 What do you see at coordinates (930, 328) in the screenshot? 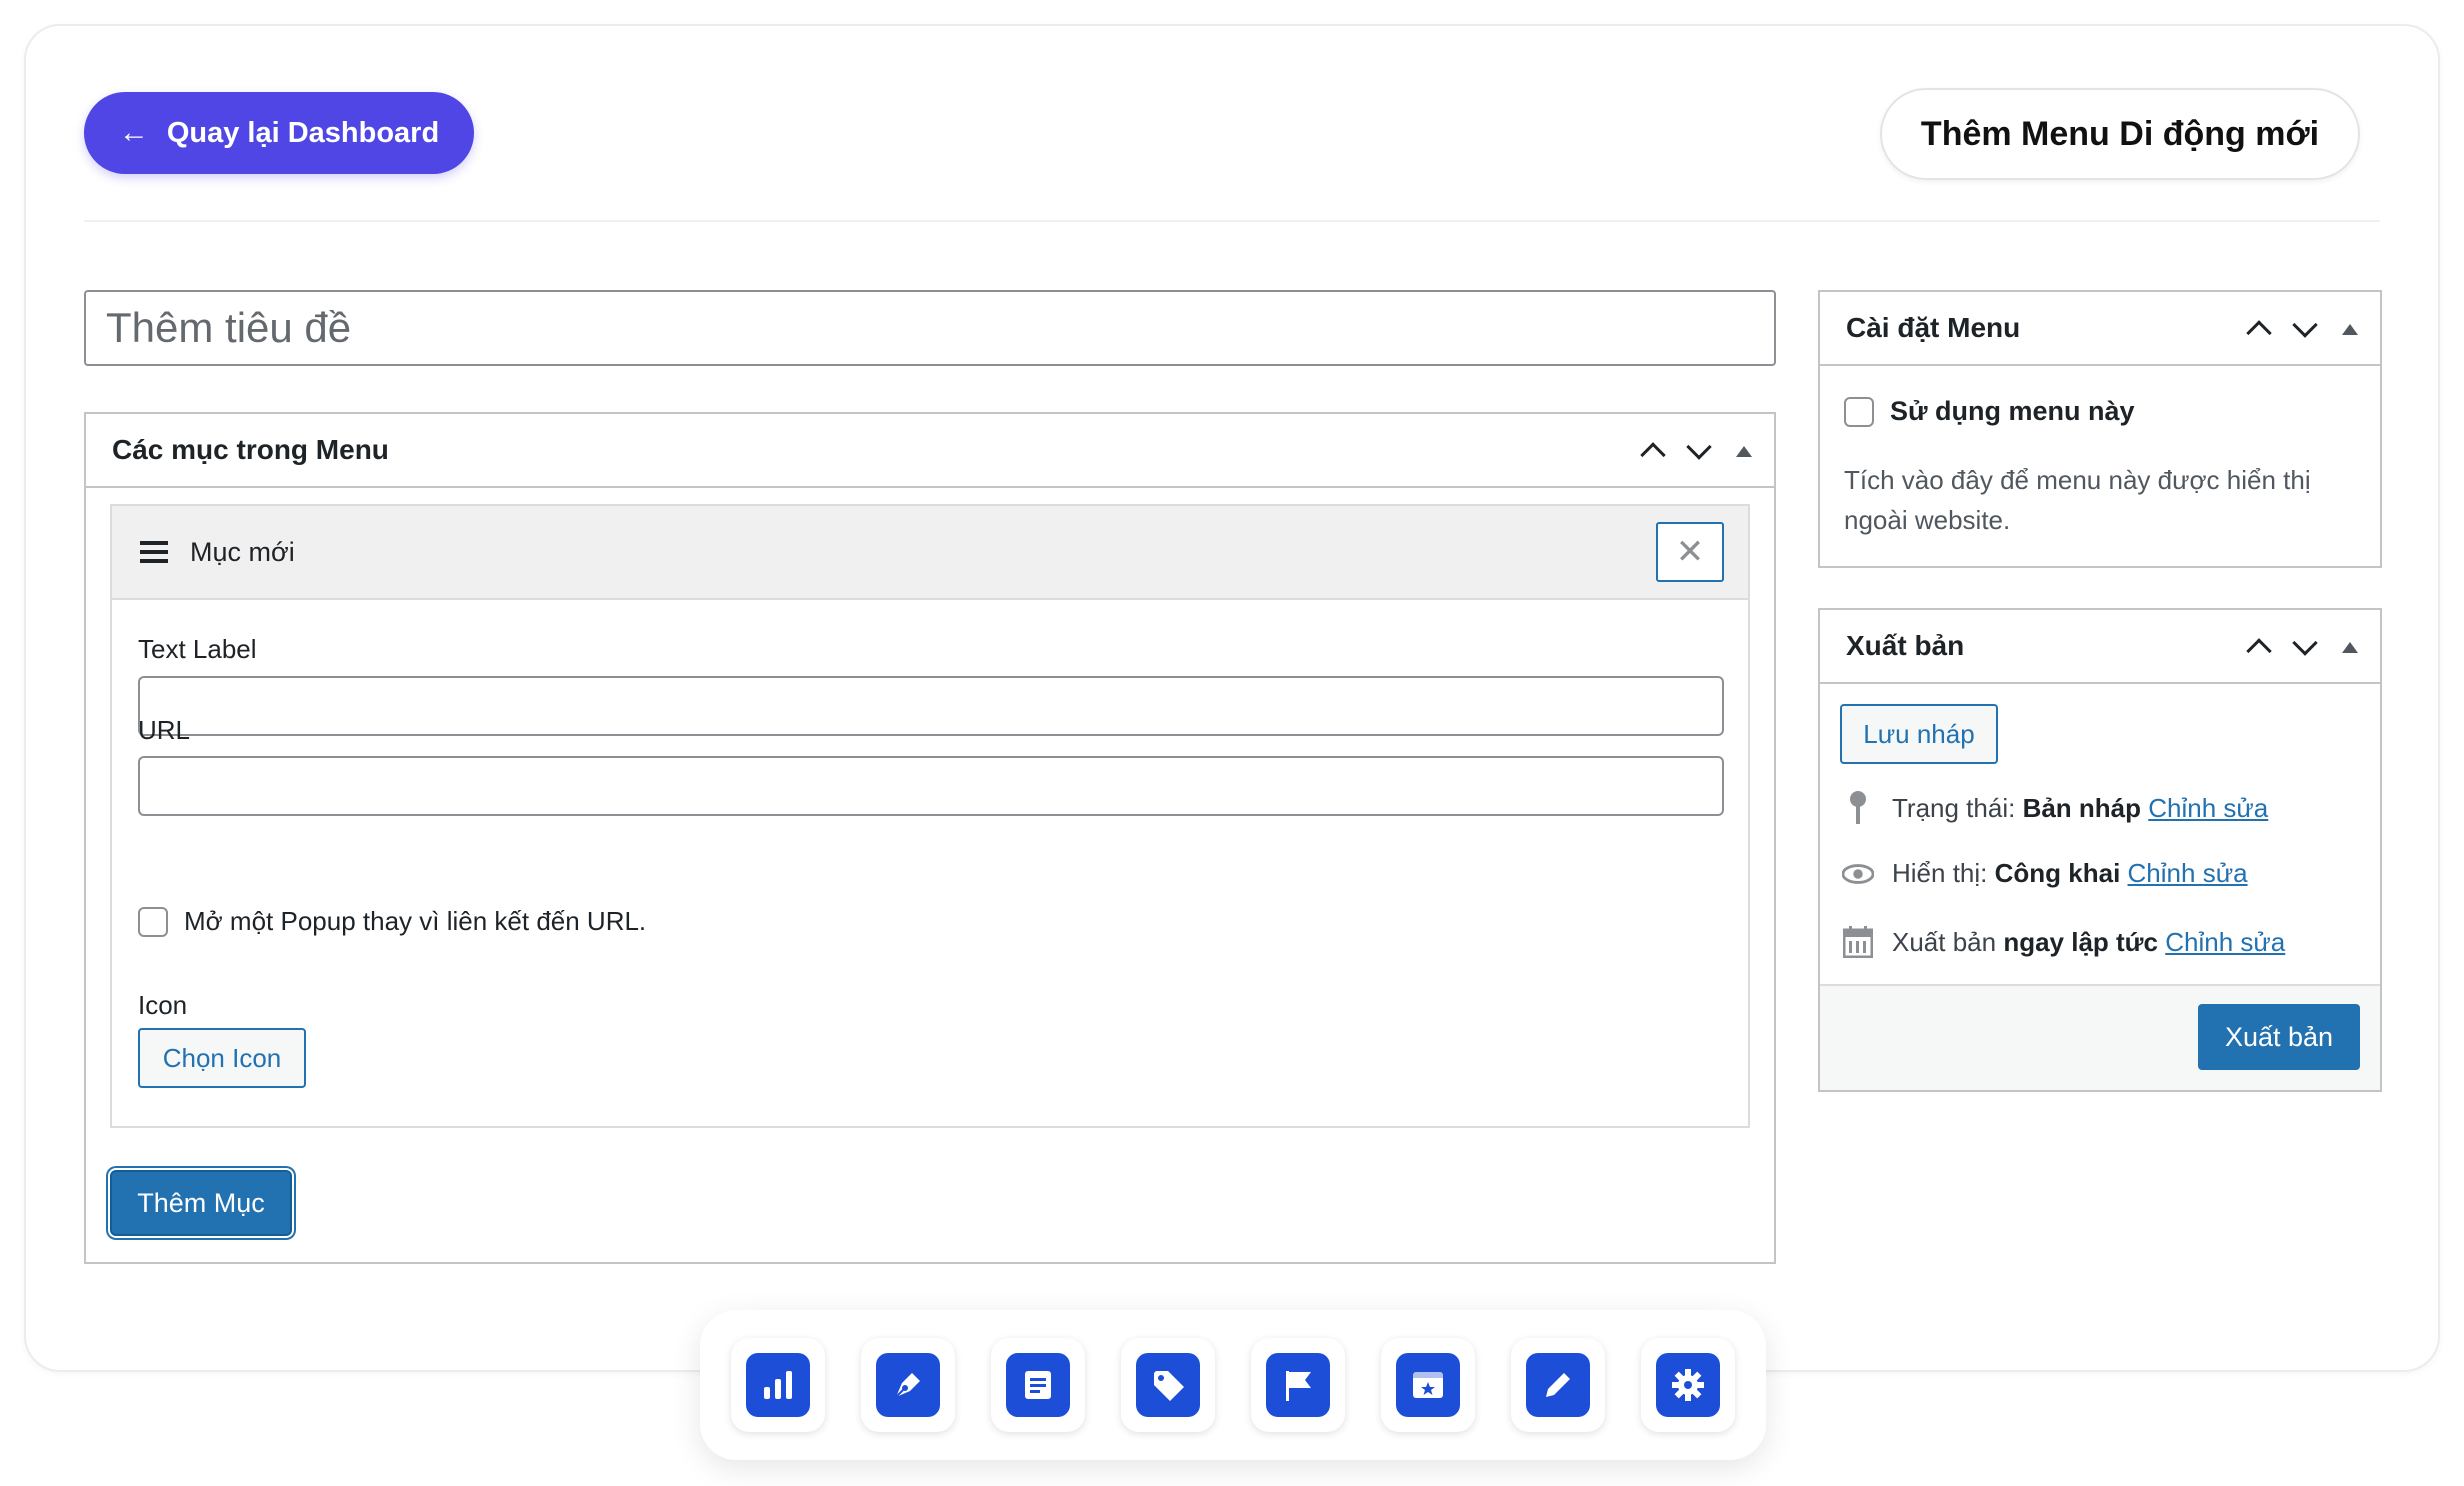
I see `title-input` at bounding box center [930, 328].